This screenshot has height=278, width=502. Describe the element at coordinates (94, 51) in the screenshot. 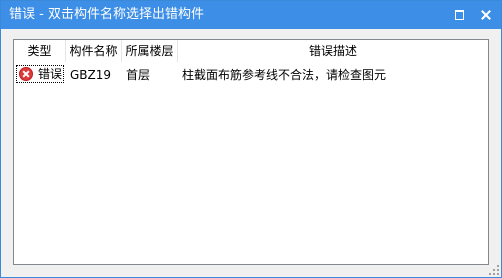

I see `column-header-name: 构件名称` at that location.